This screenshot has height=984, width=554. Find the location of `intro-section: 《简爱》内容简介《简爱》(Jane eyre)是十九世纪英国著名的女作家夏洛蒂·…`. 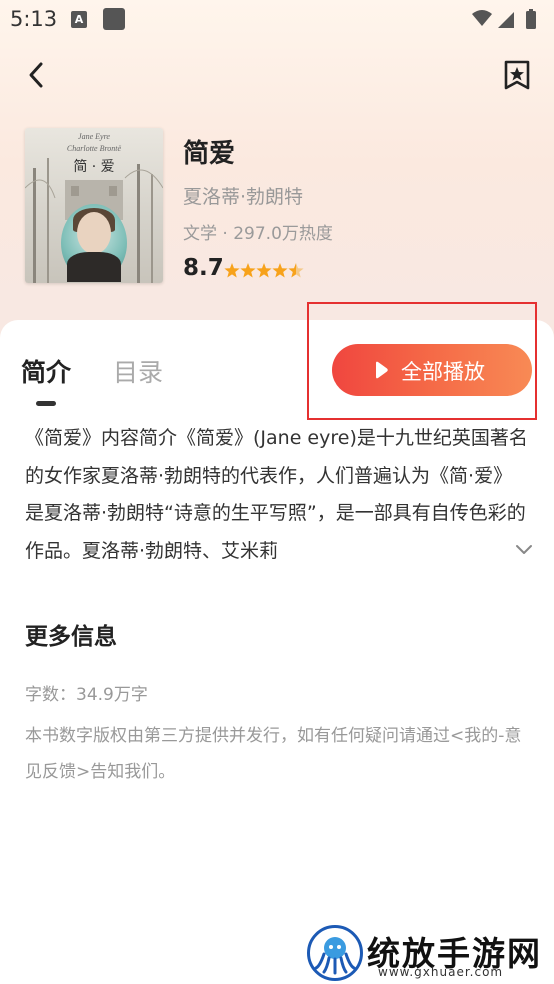

intro-section: 《简爱》内容简介《简爱》(Jane eyre)是十九世纪英国著名的女作家夏洛蒂·… is located at coordinates (278, 494).